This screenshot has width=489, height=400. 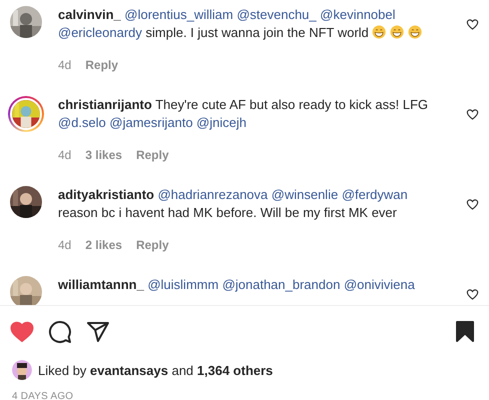 What do you see at coordinates (465, 332) in the screenshot?
I see `bookmark-icon` at bounding box center [465, 332].